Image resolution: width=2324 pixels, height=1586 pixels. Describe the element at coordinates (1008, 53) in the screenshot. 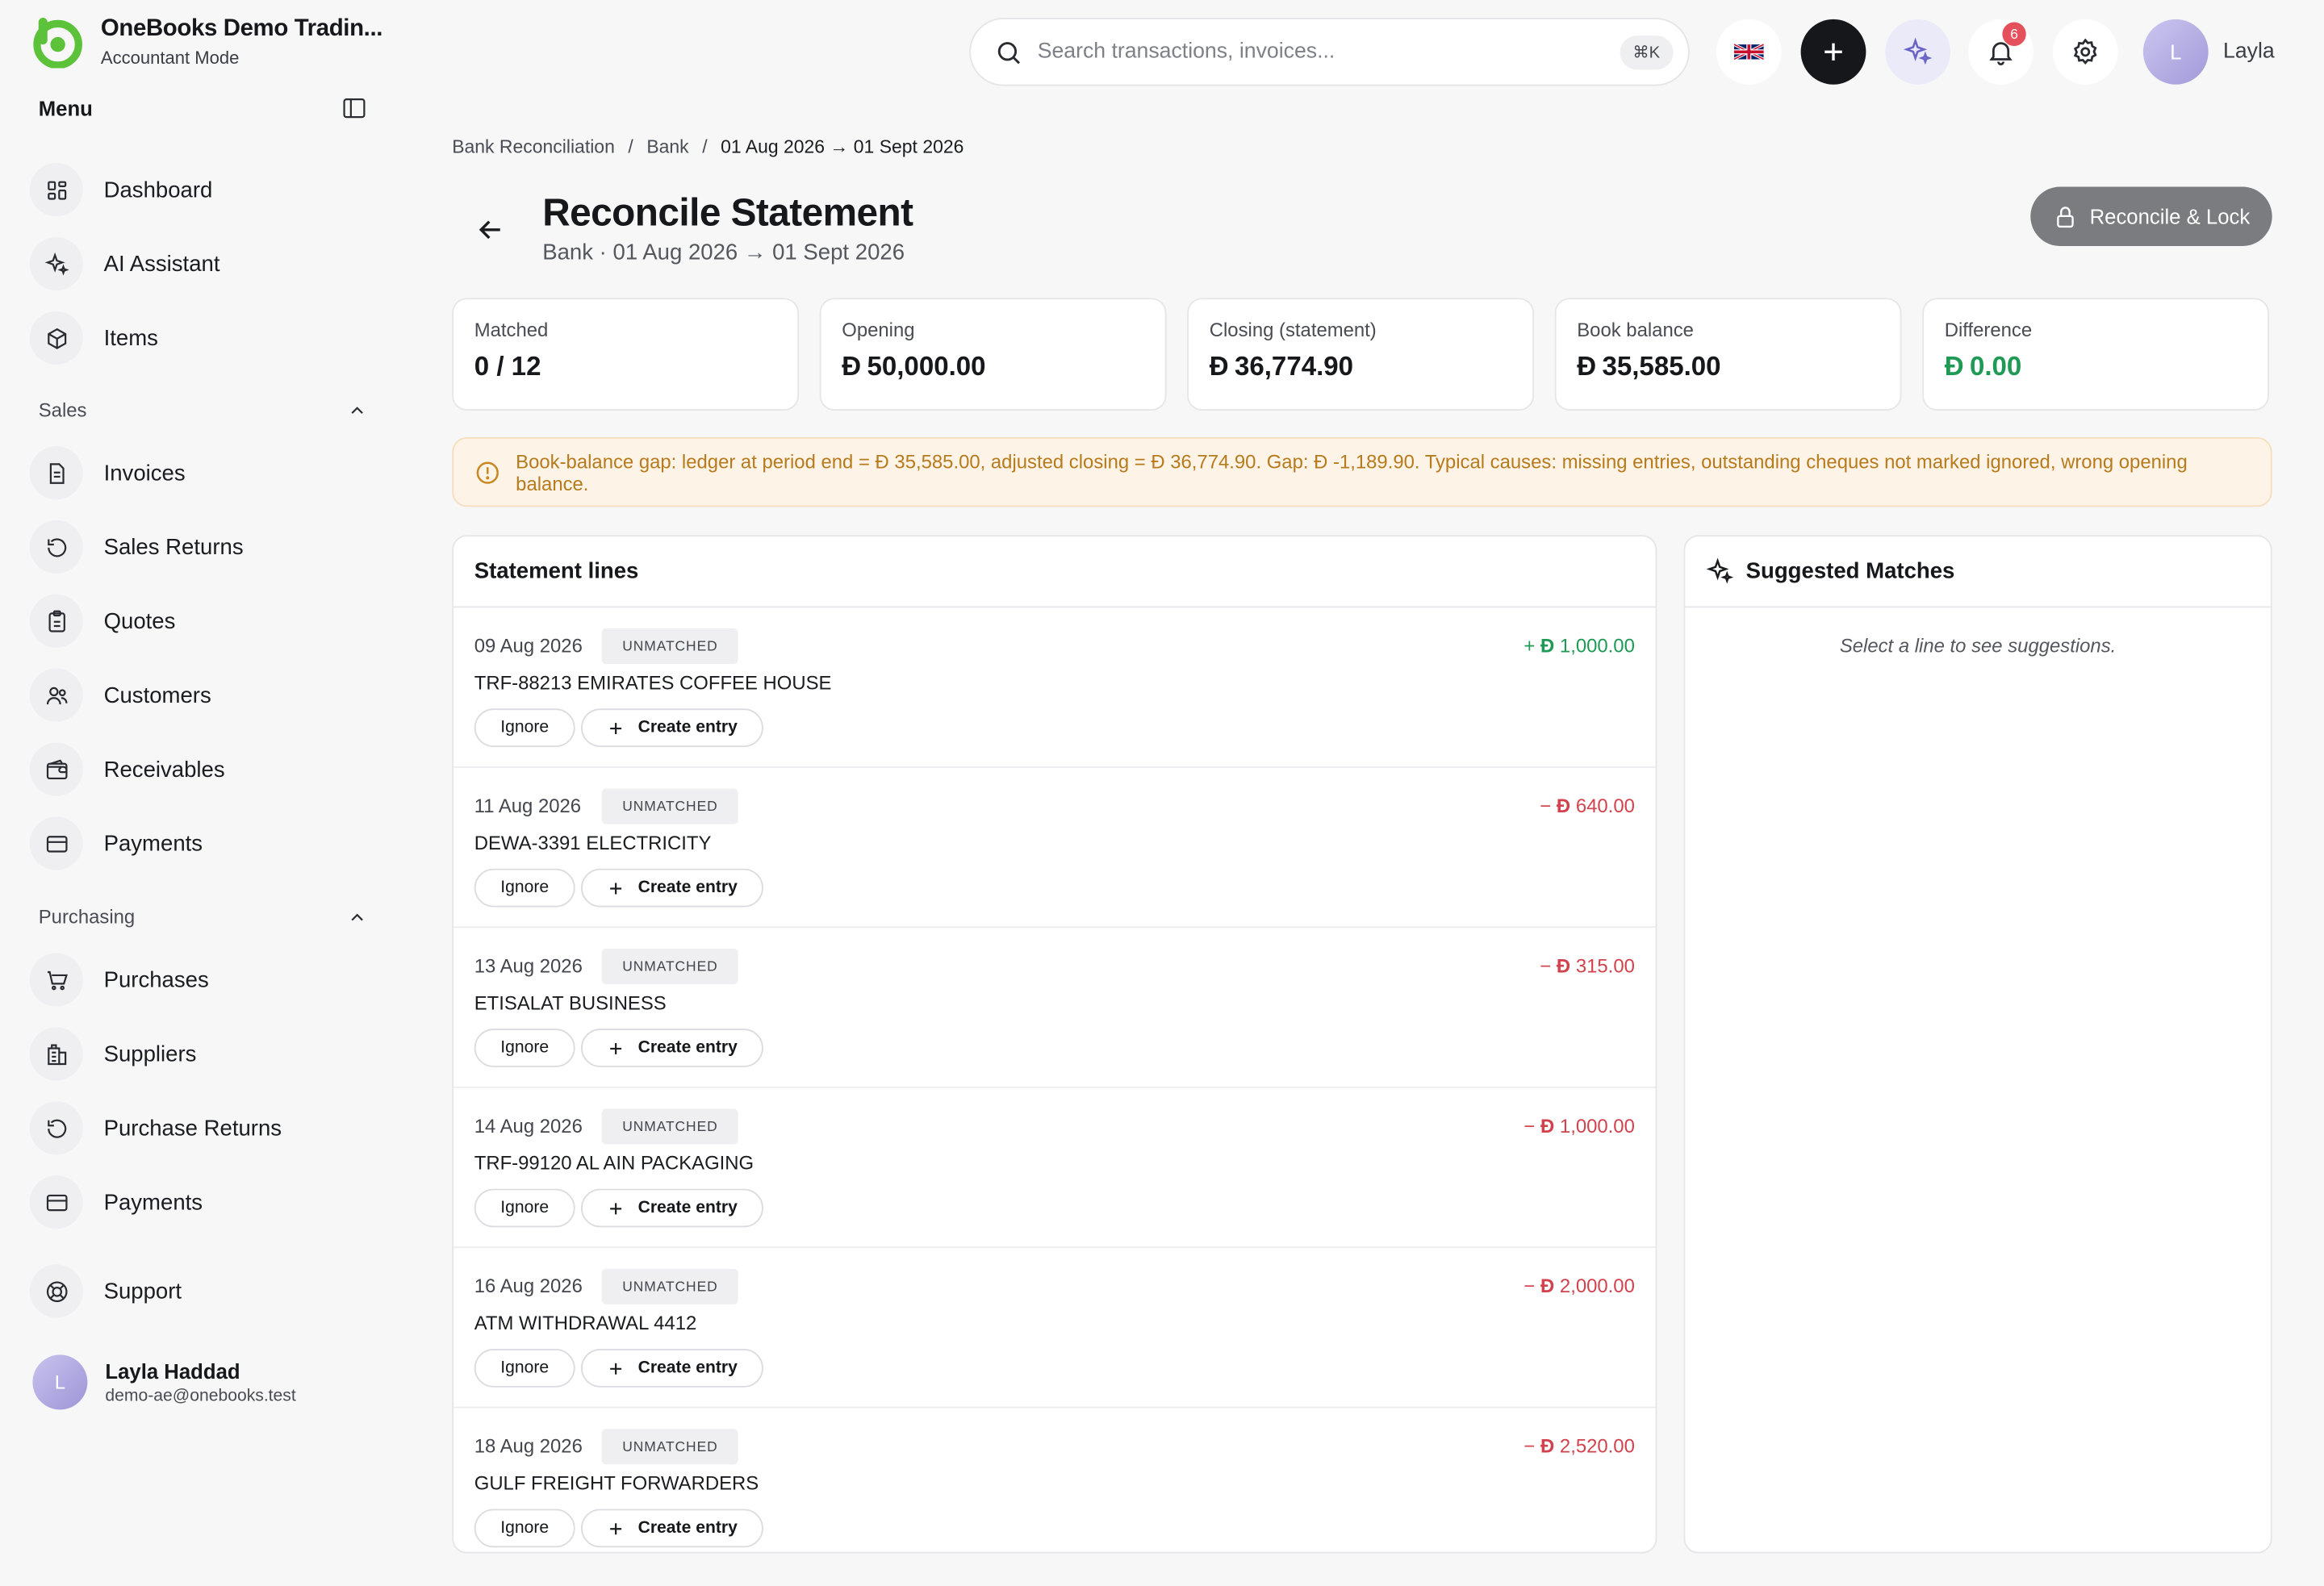

I see `search-icon` at that location.